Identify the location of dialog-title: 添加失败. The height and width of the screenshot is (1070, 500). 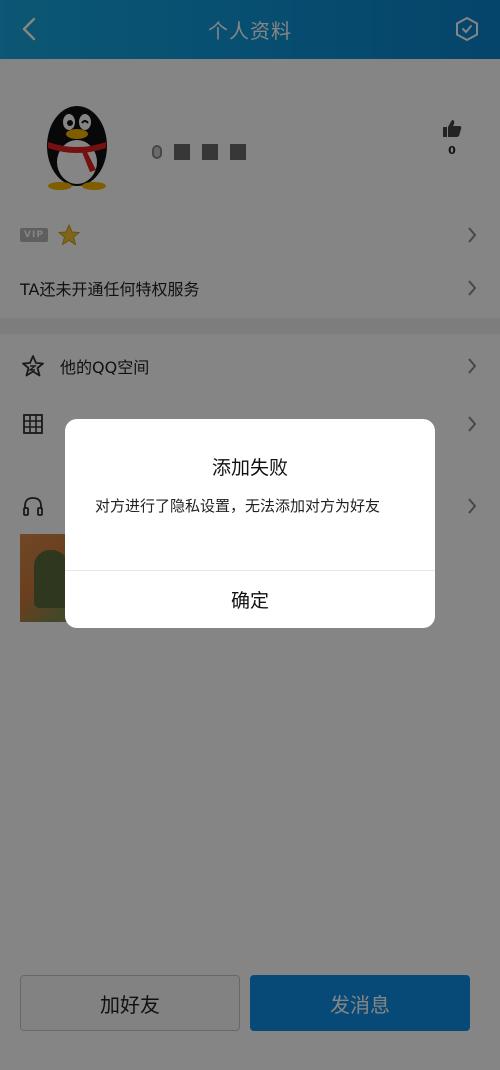
(249, 468).